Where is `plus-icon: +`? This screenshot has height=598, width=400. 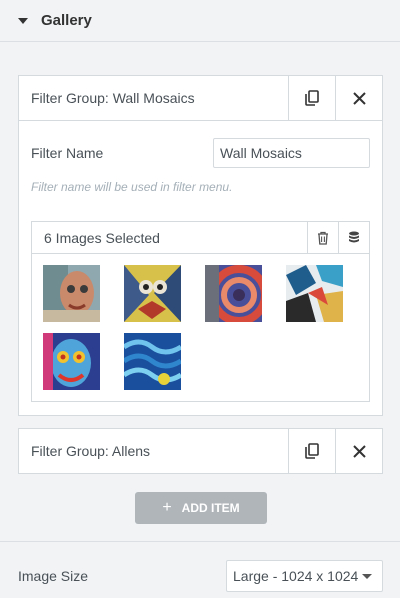 plus-icon: + is located at coordinates (167, 507).